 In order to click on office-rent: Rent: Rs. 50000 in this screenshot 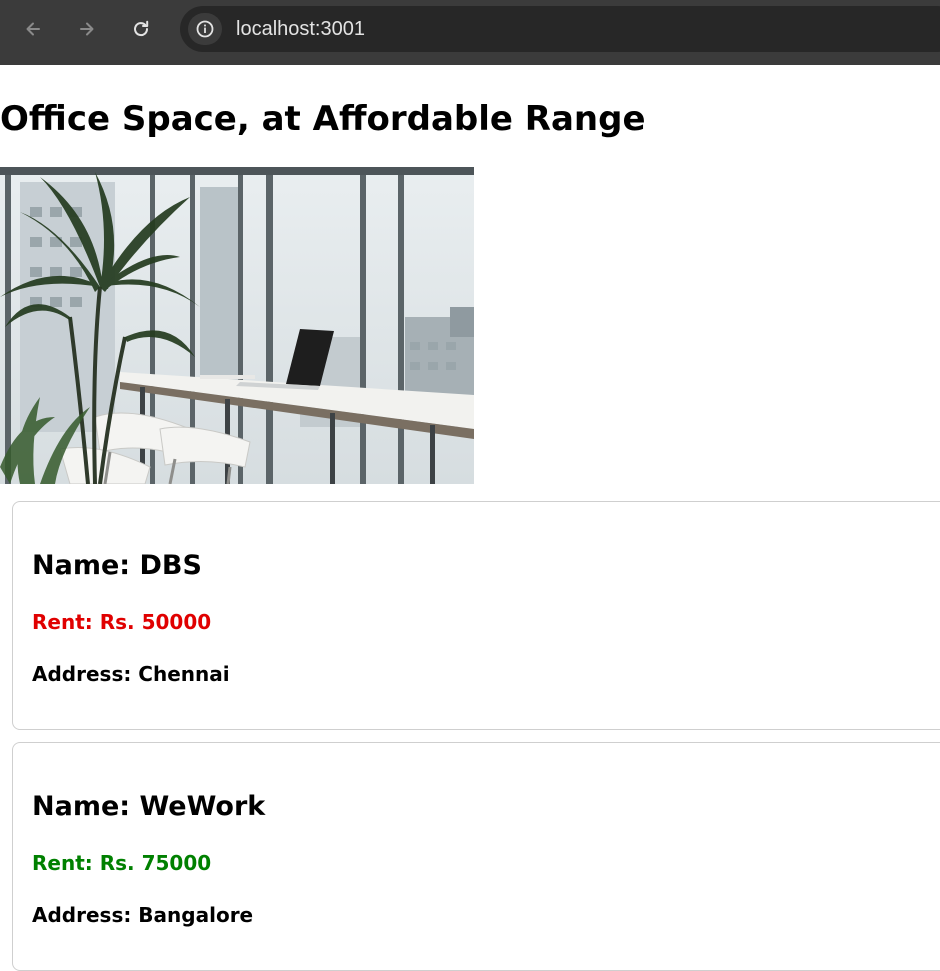, I will do `click(122, 622)`.